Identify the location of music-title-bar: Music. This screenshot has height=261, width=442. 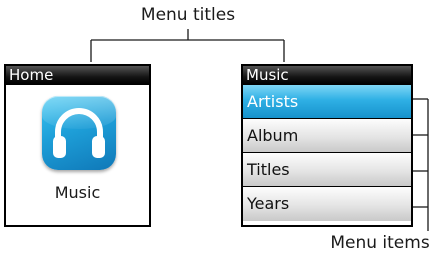
(327, 75).